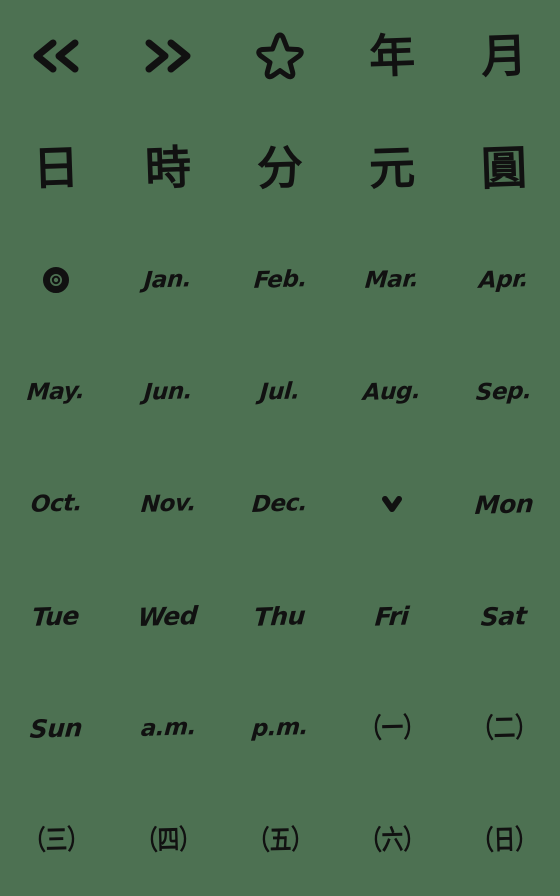 This screenshot has width=560, height=896. I want to click on month-aug-label: Aug., so click(392, 391).